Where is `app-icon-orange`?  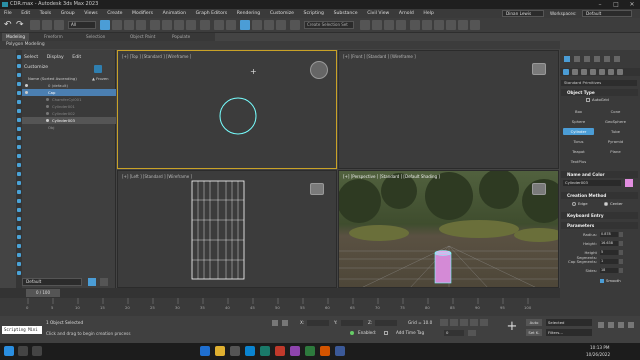
app-icon-orange is located at coordinates (325, 351).